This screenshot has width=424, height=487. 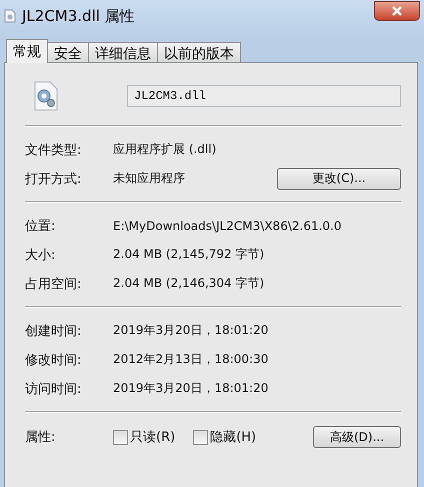 I want to click on checkbox-label: 隐藏(H), so click(x=233, y=437).